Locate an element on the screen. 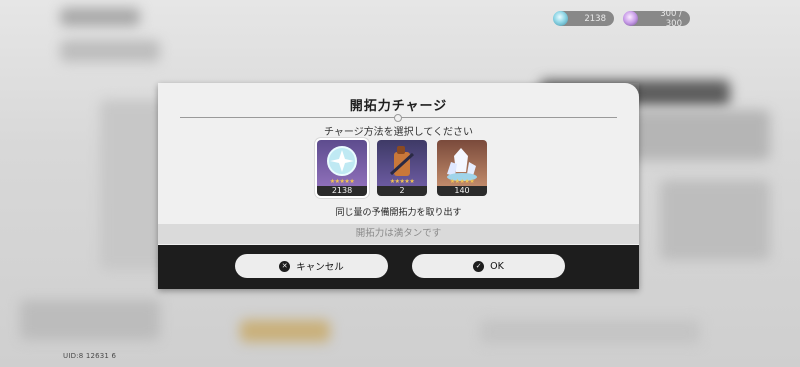 The height and width of the screenshot is (367, 800). charge-item-stellar-jade: ★★★★★ 2138 is located at coordinates (342, 168).